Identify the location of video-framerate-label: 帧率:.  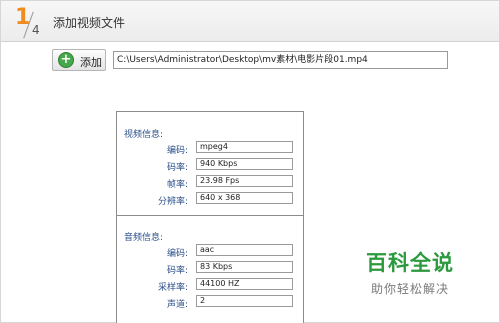
(177, 185).